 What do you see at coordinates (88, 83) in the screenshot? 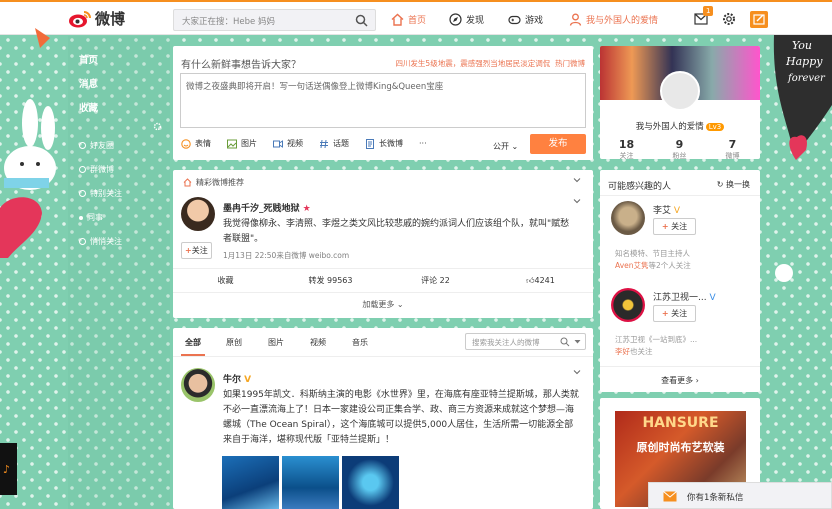
I see `sidebar-item-messages: 消息` at bounding box center [88, 83].